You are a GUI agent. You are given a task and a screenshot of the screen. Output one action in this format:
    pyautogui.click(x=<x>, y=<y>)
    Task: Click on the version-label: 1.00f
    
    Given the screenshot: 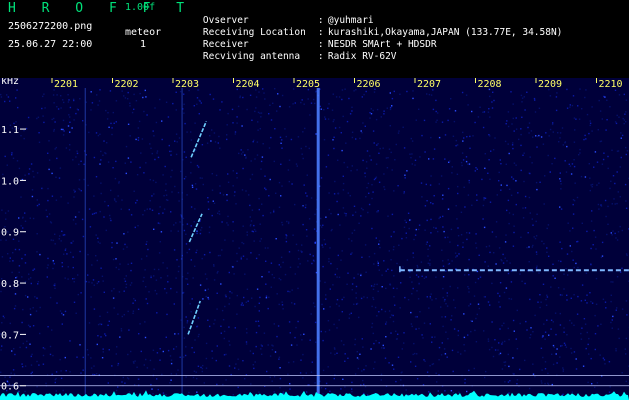 What is the action you would take?
    pyautogui.click(x=140, y=7)
    